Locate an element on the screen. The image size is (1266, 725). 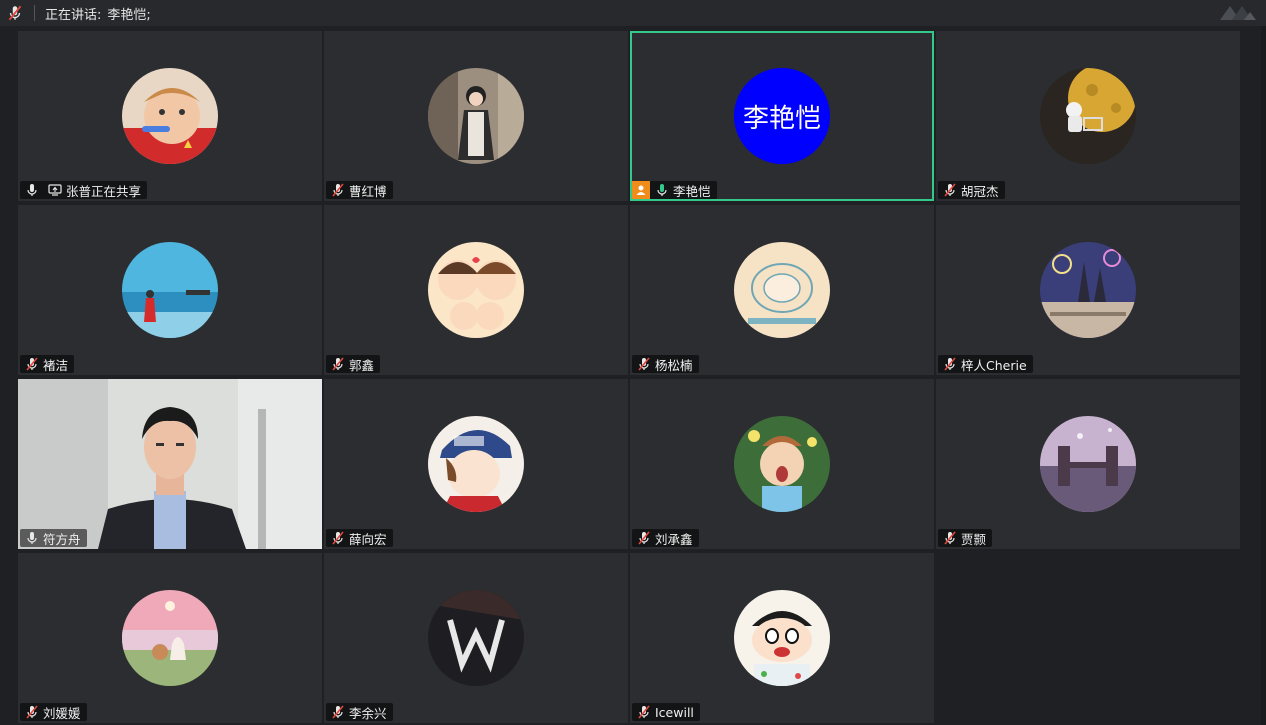
nameplate: 曹红博 is located at coordinates (359, 190).